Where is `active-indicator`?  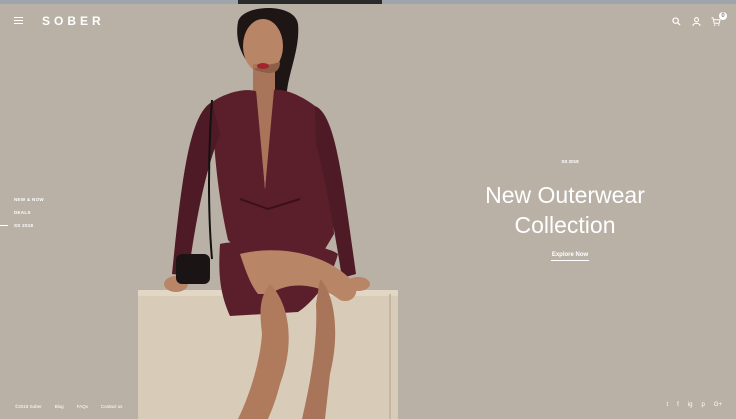
active-indicator is located at coordinates (4, 225).